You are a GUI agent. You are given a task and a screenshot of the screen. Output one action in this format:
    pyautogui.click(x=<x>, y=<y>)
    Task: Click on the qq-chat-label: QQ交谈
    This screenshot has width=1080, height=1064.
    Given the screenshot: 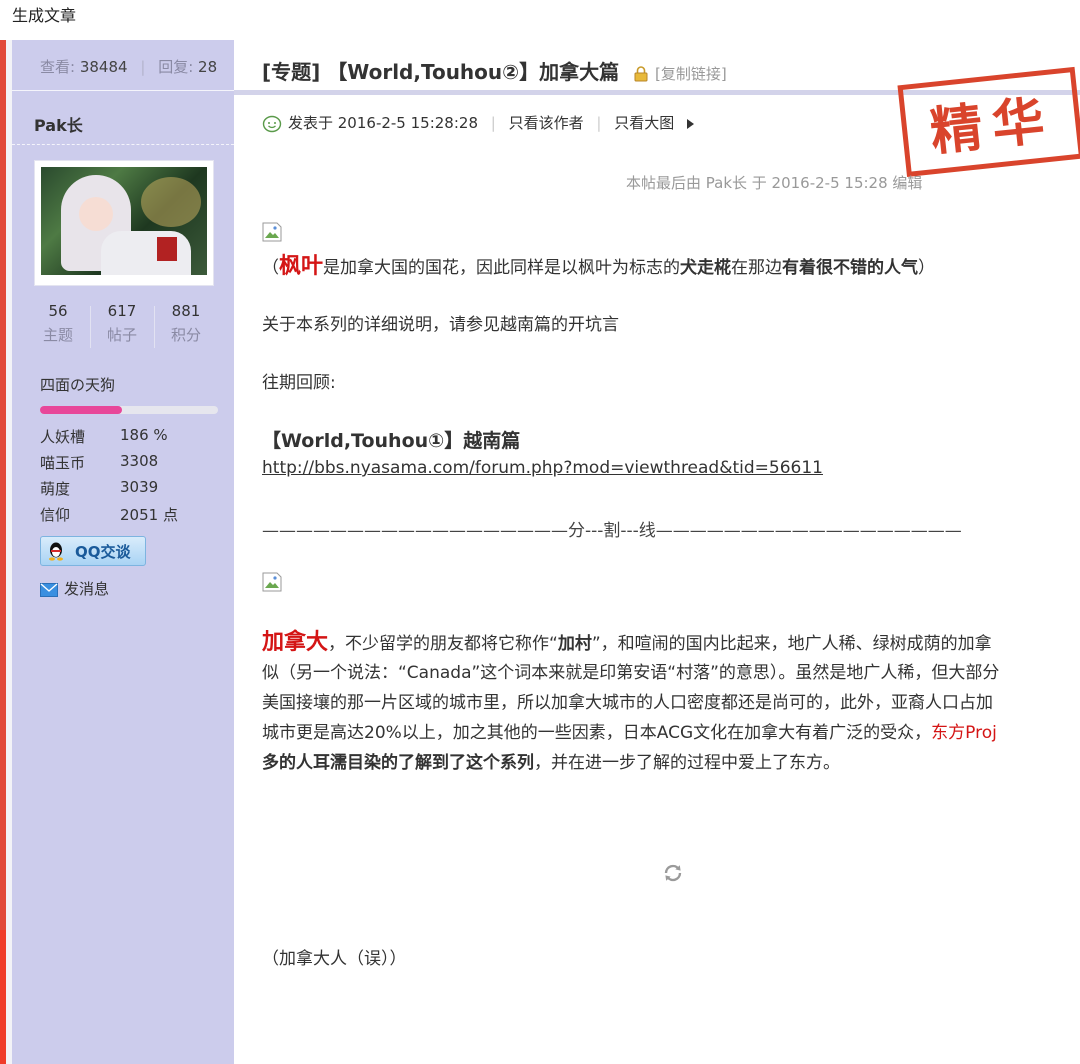 What is the action you would take?
    pyautogui.click(x=103, y=552)
    